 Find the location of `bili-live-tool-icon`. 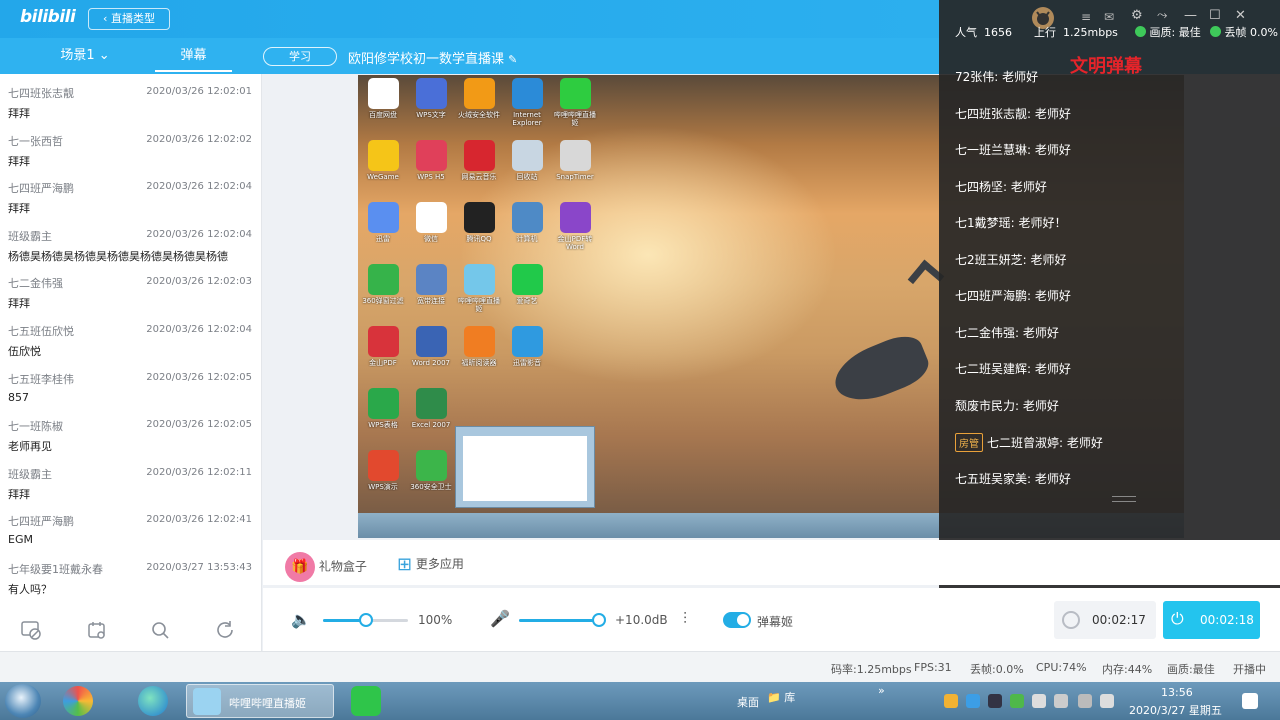

bili-live-tool-icon is located at coordinates (366, 701).